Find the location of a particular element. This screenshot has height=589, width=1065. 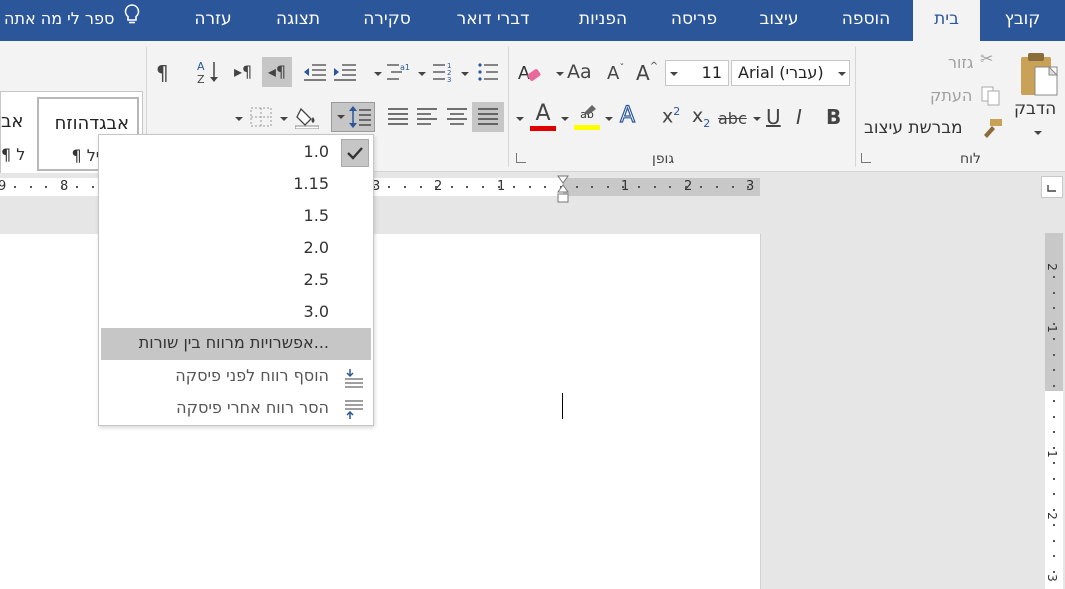

bullets-dropdown-arrow is located at coordinates (422, 74).